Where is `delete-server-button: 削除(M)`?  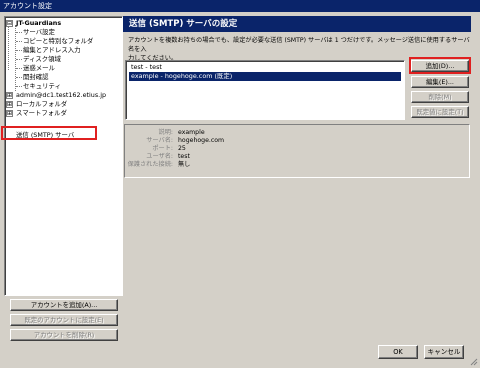
delete-server-button: 削除(M) is located at coordinates (440, 97).